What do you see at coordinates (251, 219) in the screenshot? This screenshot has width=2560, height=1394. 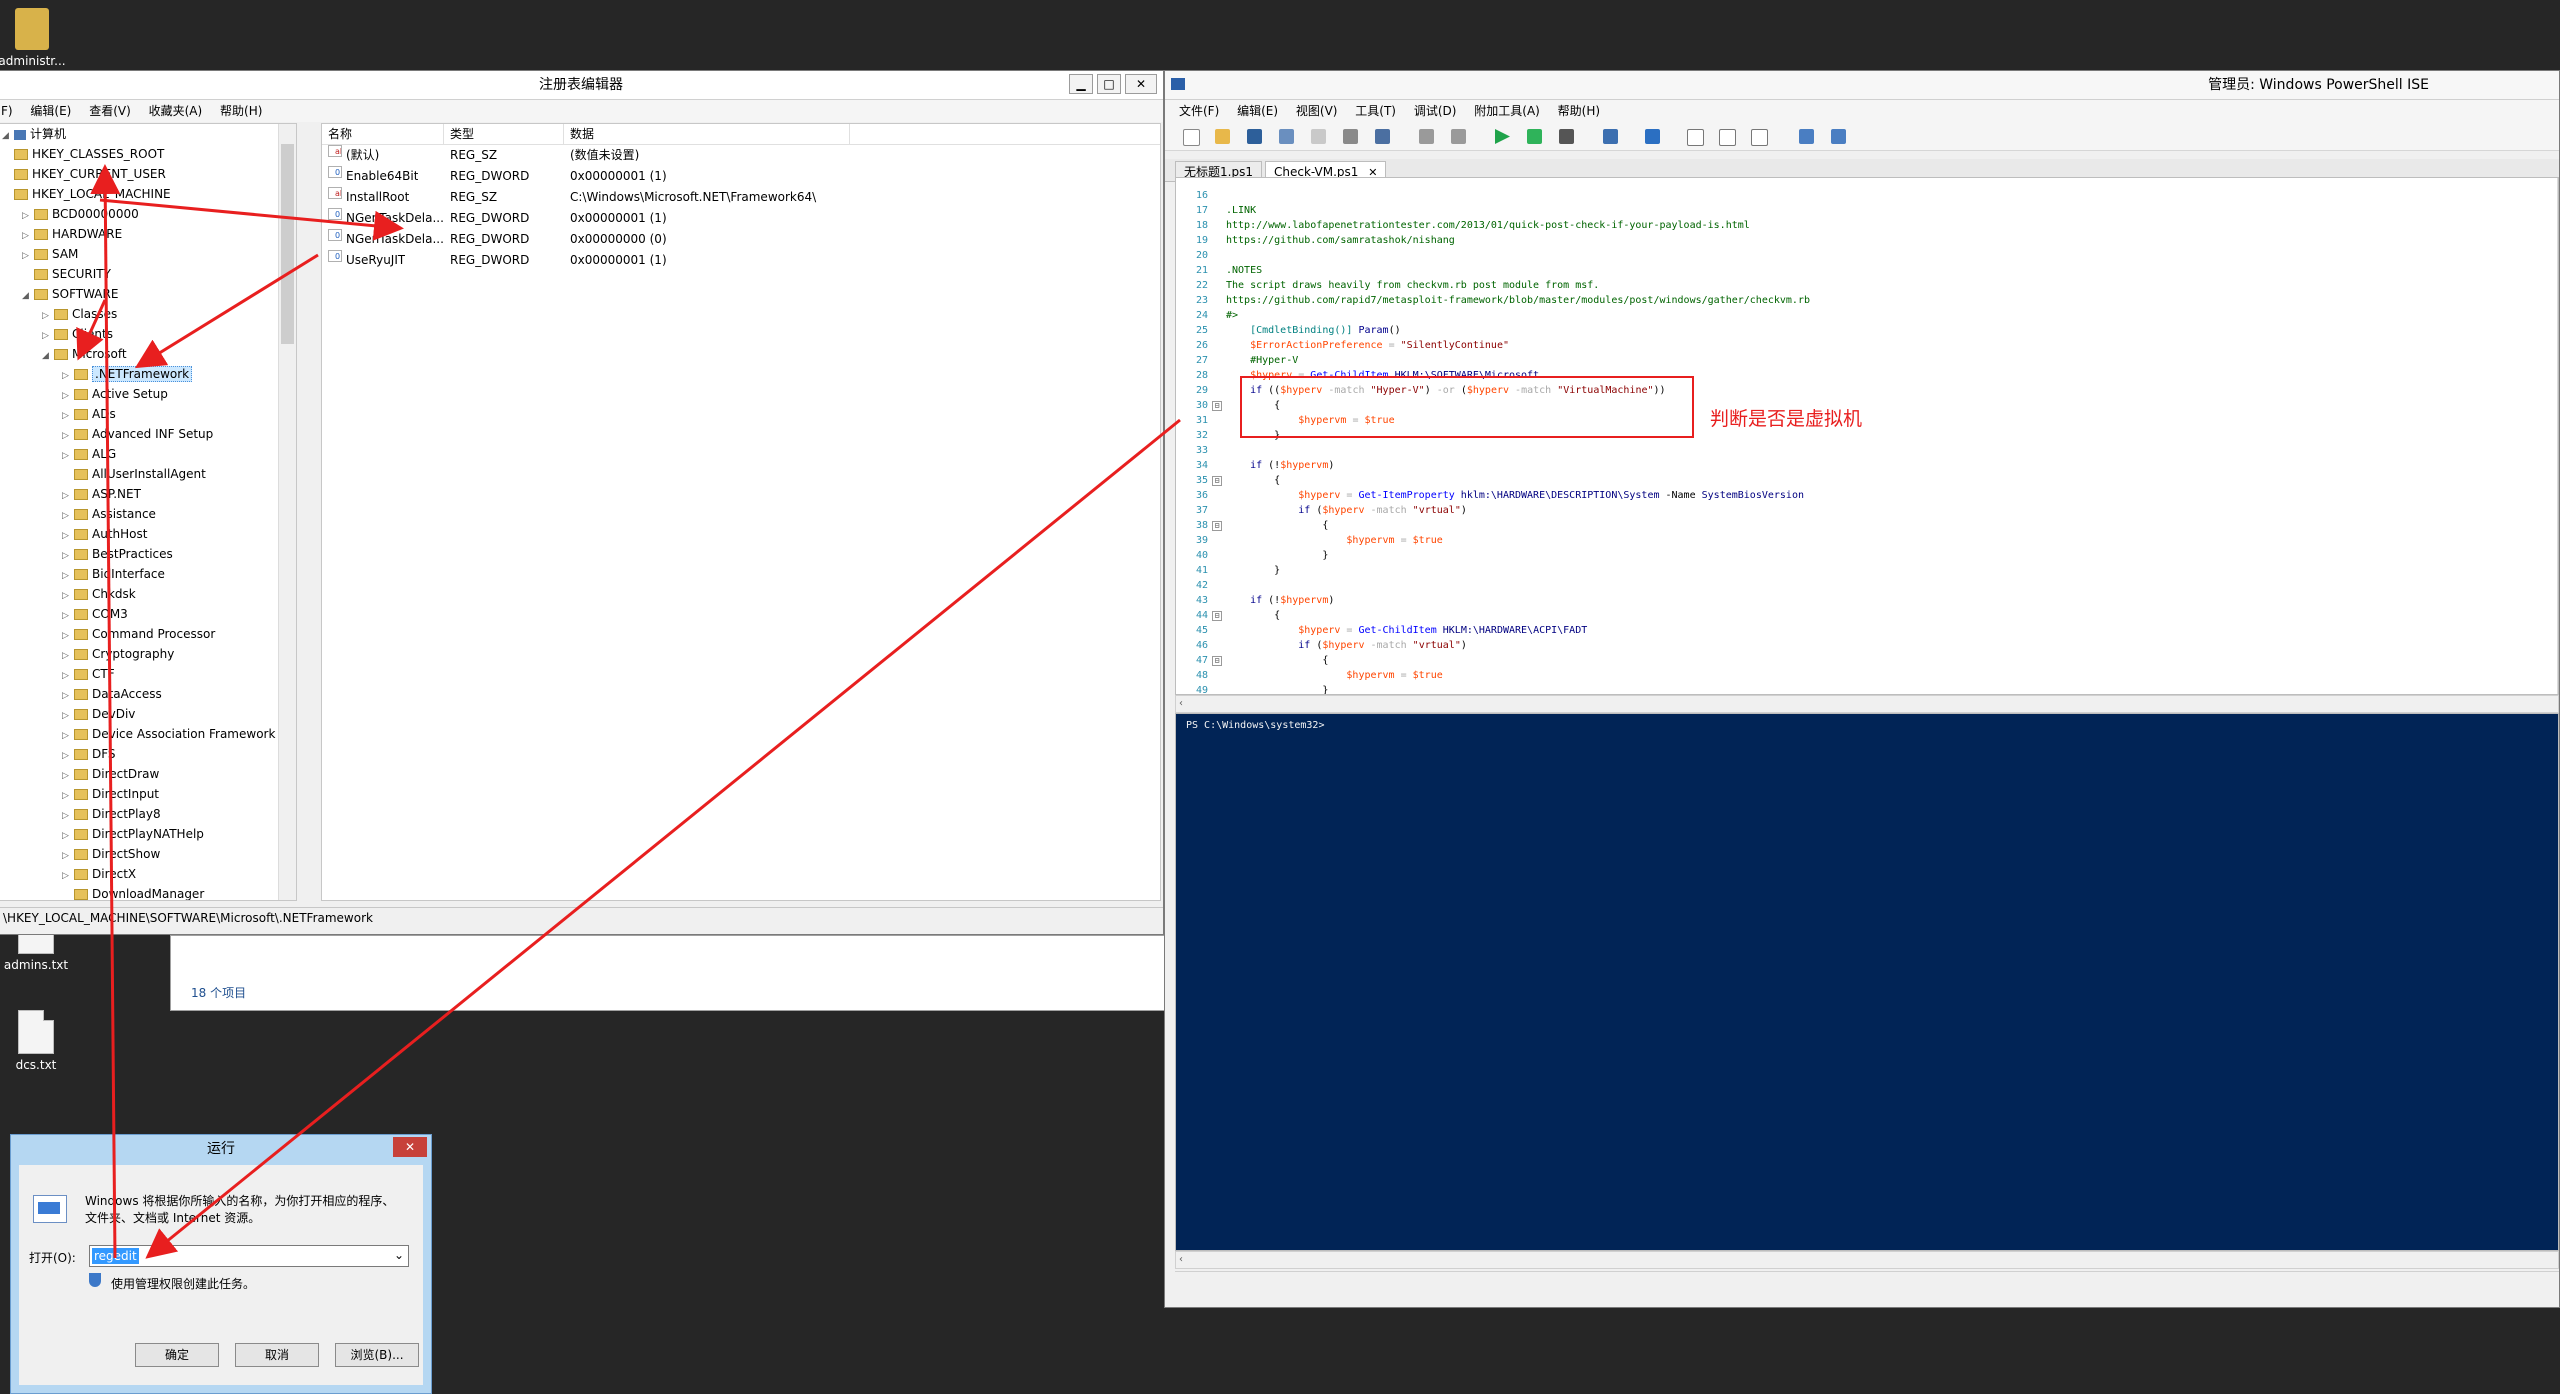 I see `arrow-to-netframework` at bounding box center [251, 219].